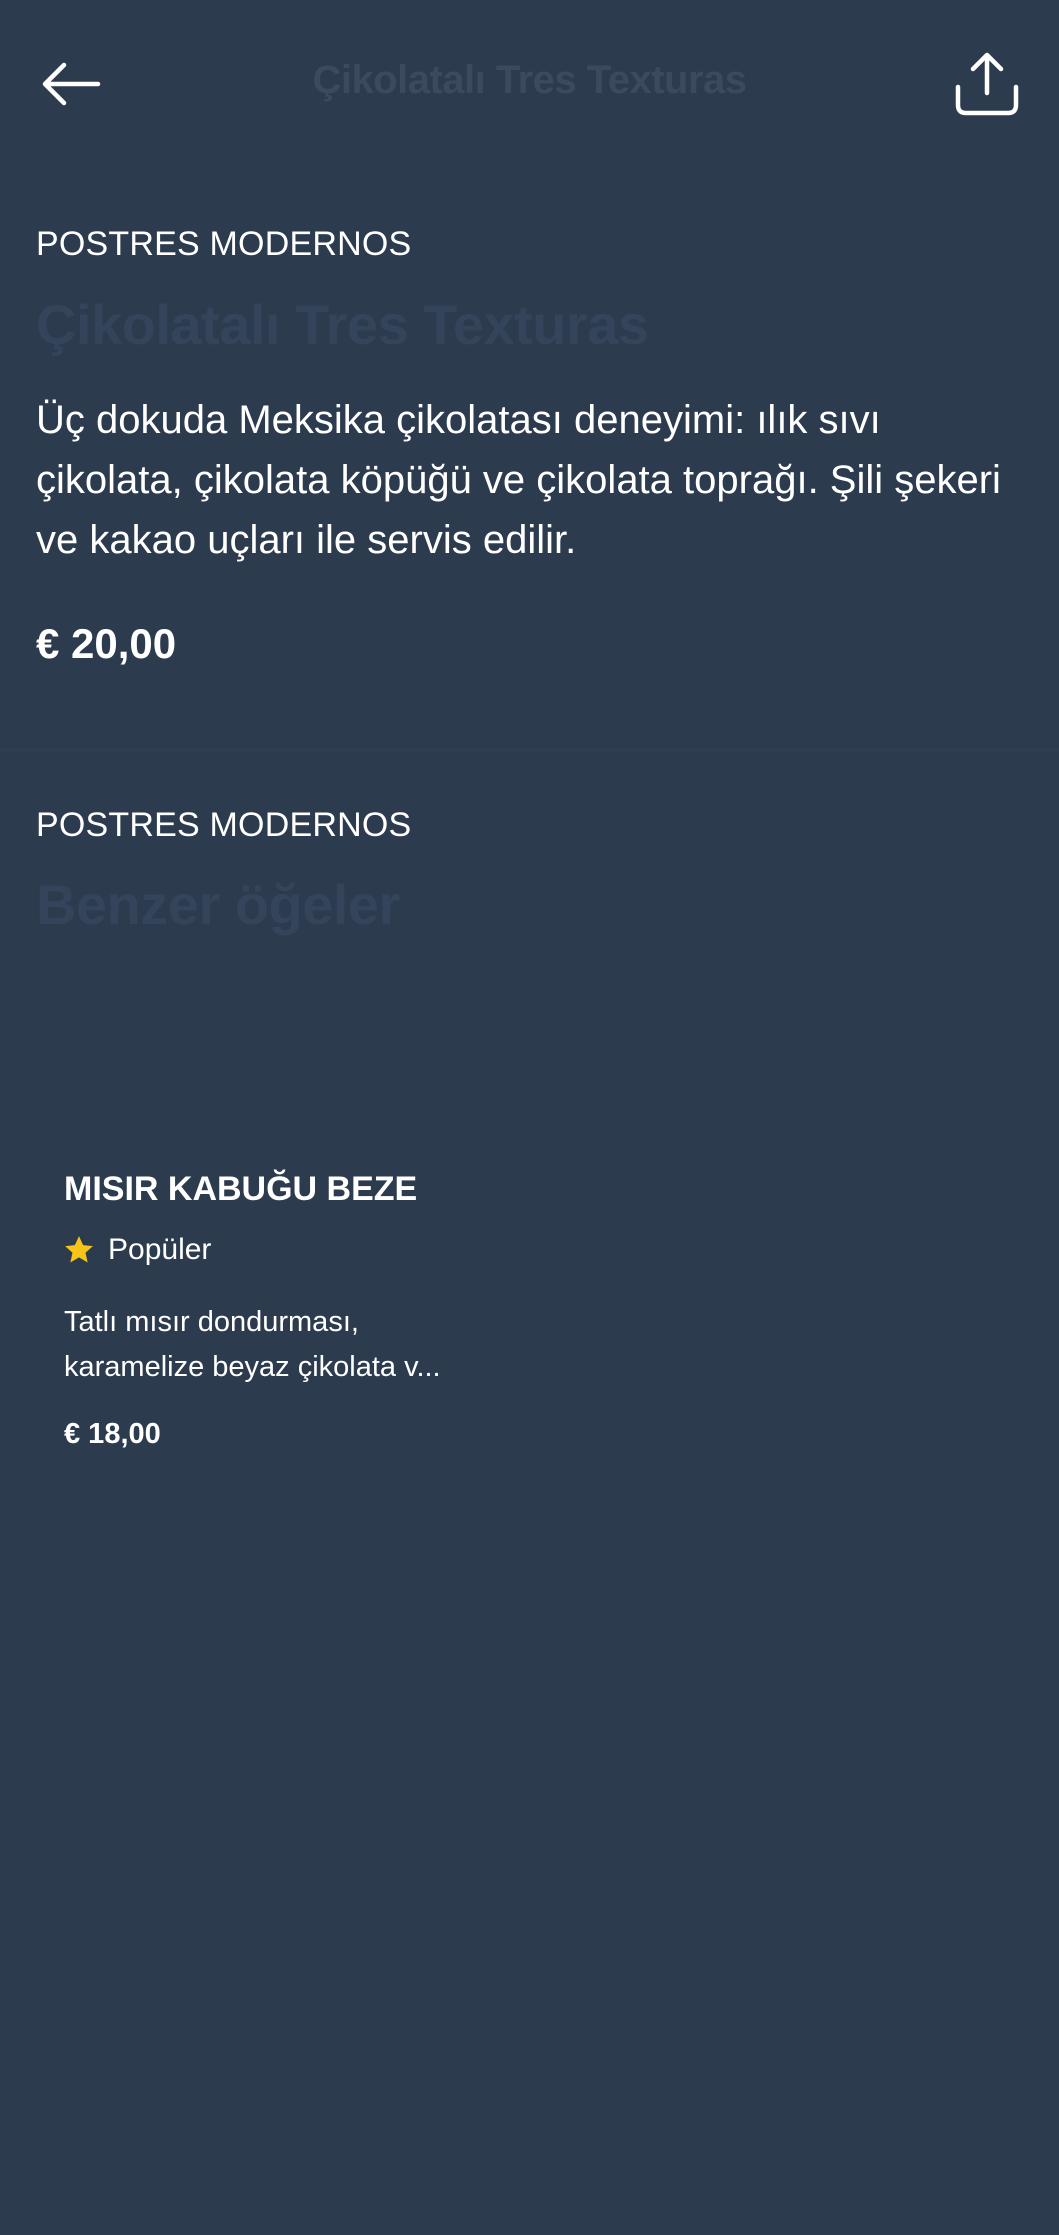 Image resolution: width=1059 pixels, height=2235 pixels. What do you see at coordinates (160, 1249) in the screenshot?
I see `badge-label: Popüler` at bounding box center [160, 1249].